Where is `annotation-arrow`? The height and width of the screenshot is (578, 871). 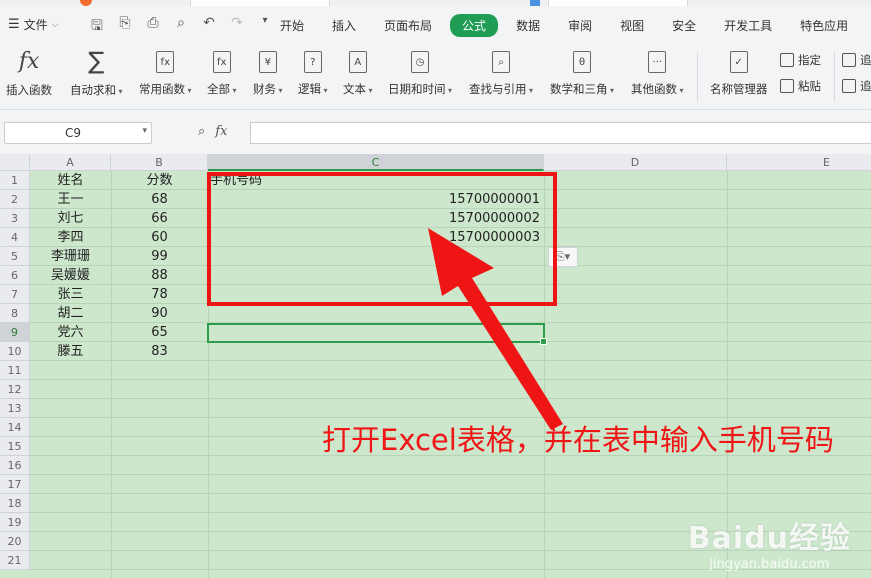
annotation-arrow is located at coordinates (495, 329).